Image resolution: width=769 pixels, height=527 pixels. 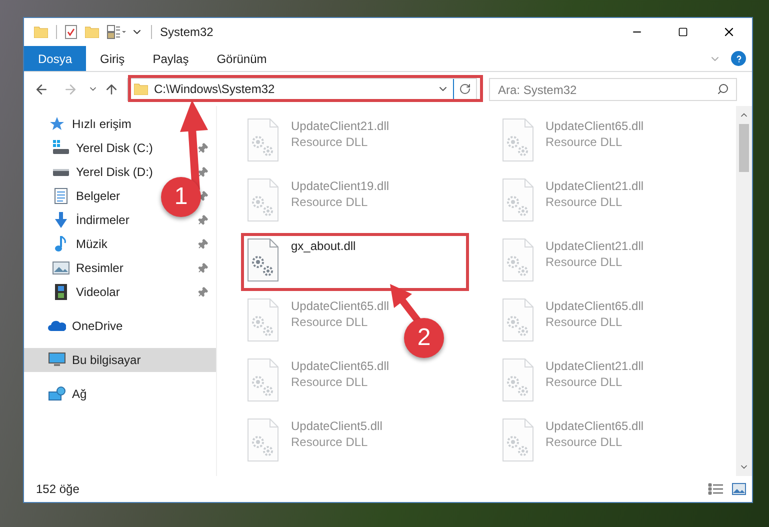 What do you see at coordinates (187, 32) in the screenshot?
I see `window-title: System32` at bounding box center [187, 32].